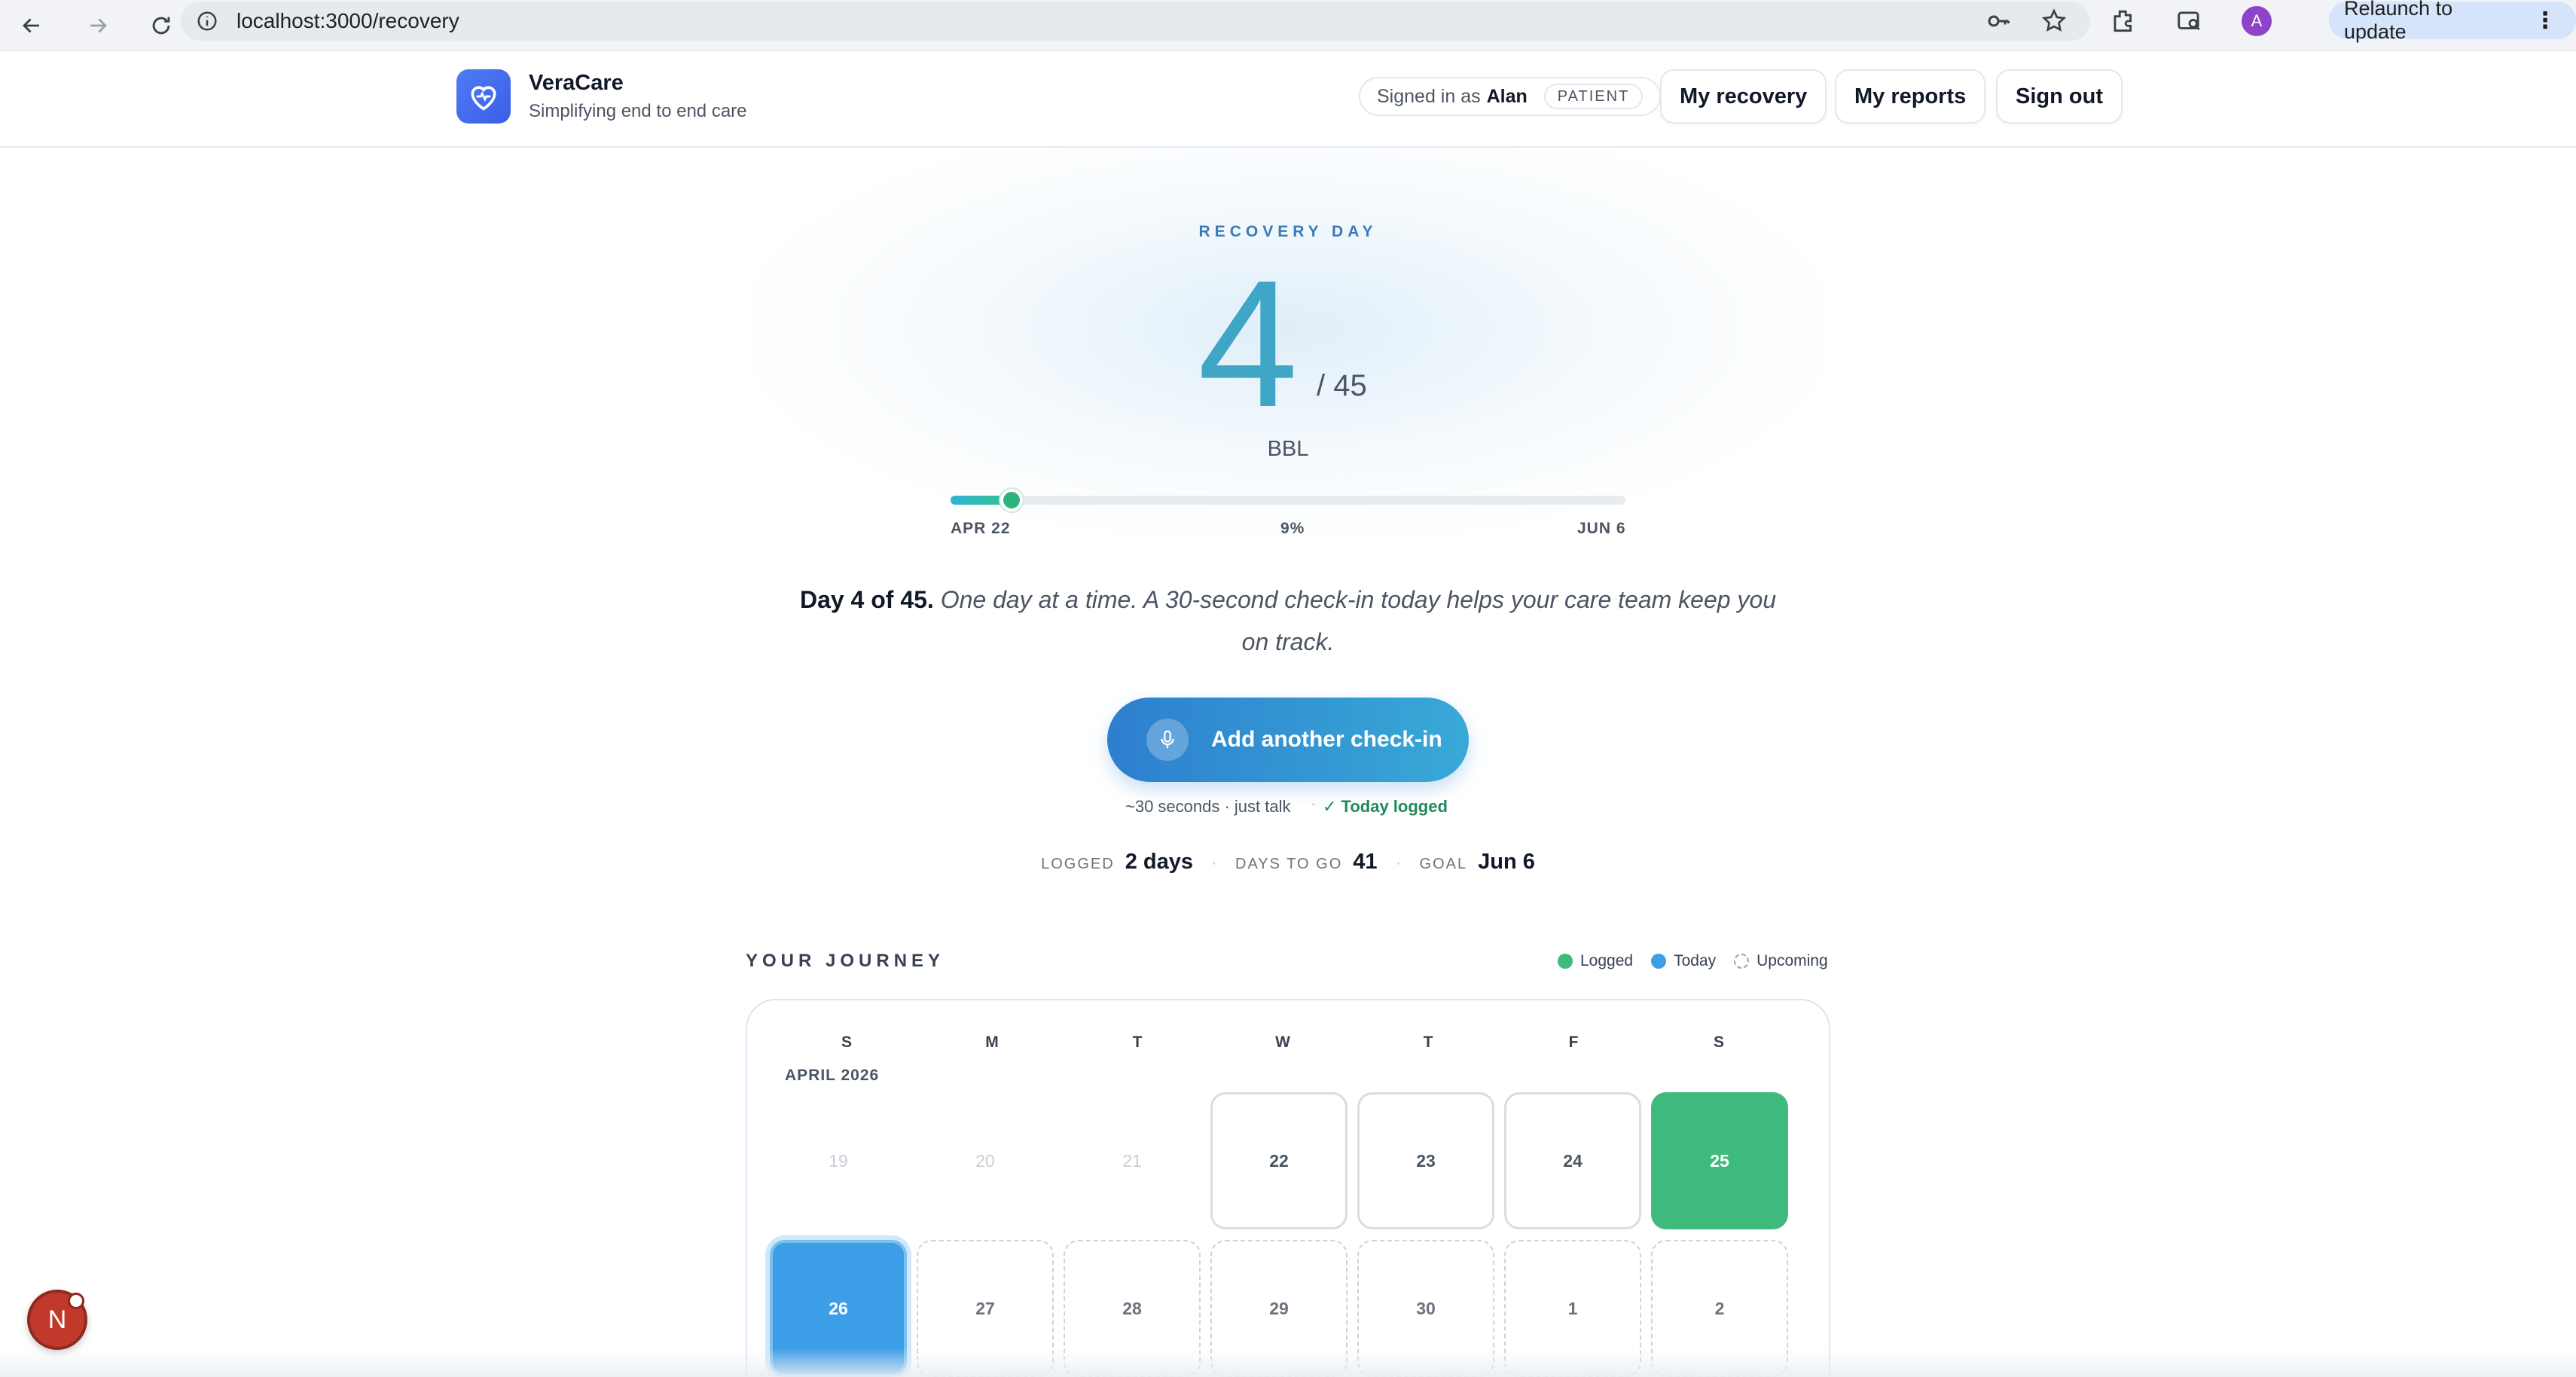 The image size is (2576, 1377). Describe the element at coordinates (1428, 1042) in the screenshot. I see `weekday-thu: T` at that location.